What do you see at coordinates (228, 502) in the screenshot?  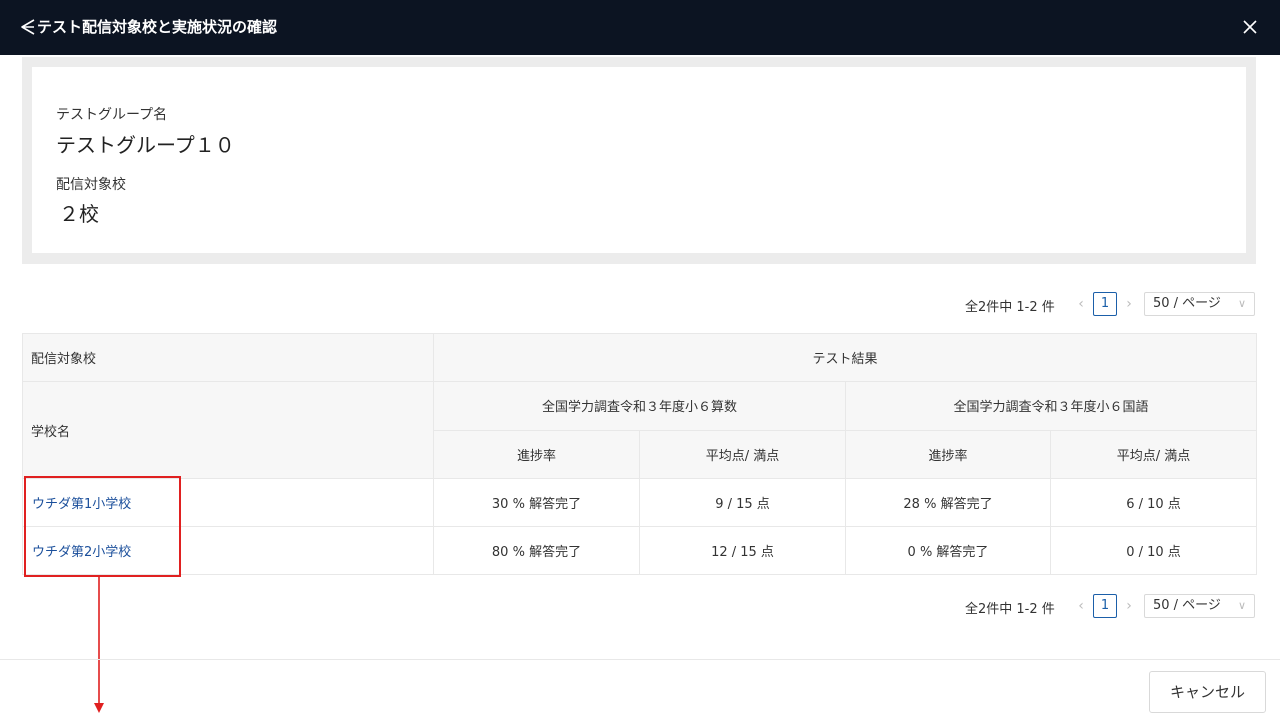 I see `school-link: ウチダ第1小学校` at bounding box center [228, 502].